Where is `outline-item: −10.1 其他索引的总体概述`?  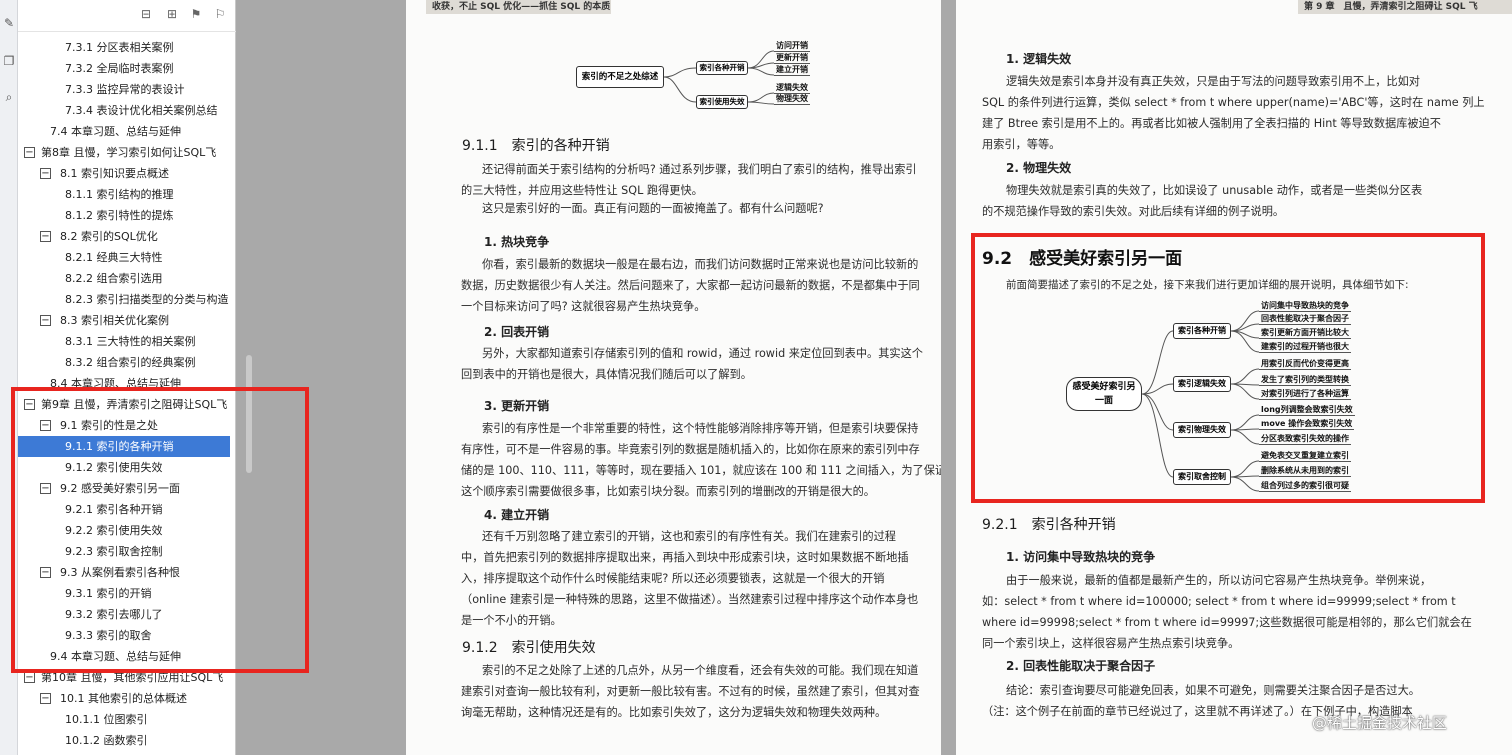
outline-item: −10.1 其他索引的总体概述 is located at coordinates (124, 698).